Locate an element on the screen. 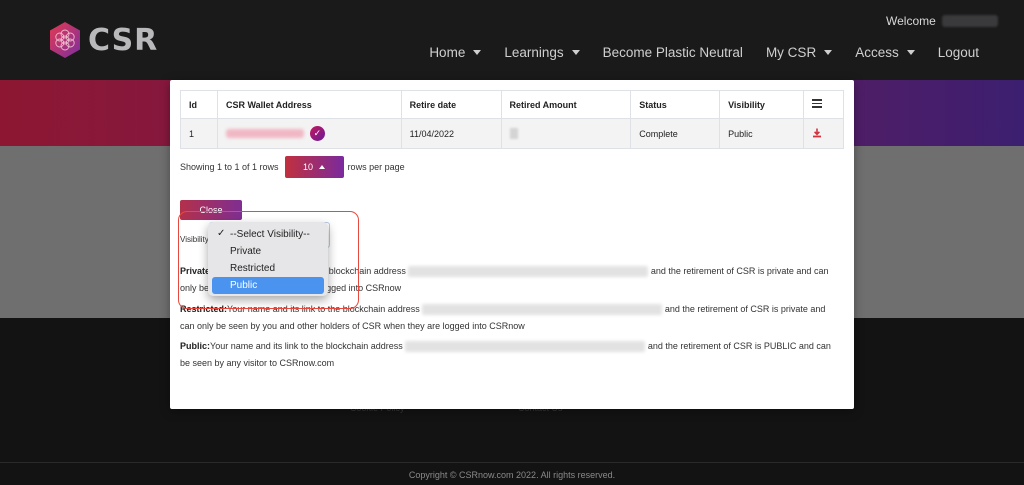  amount-redacted is located at coordinates (513, 134).